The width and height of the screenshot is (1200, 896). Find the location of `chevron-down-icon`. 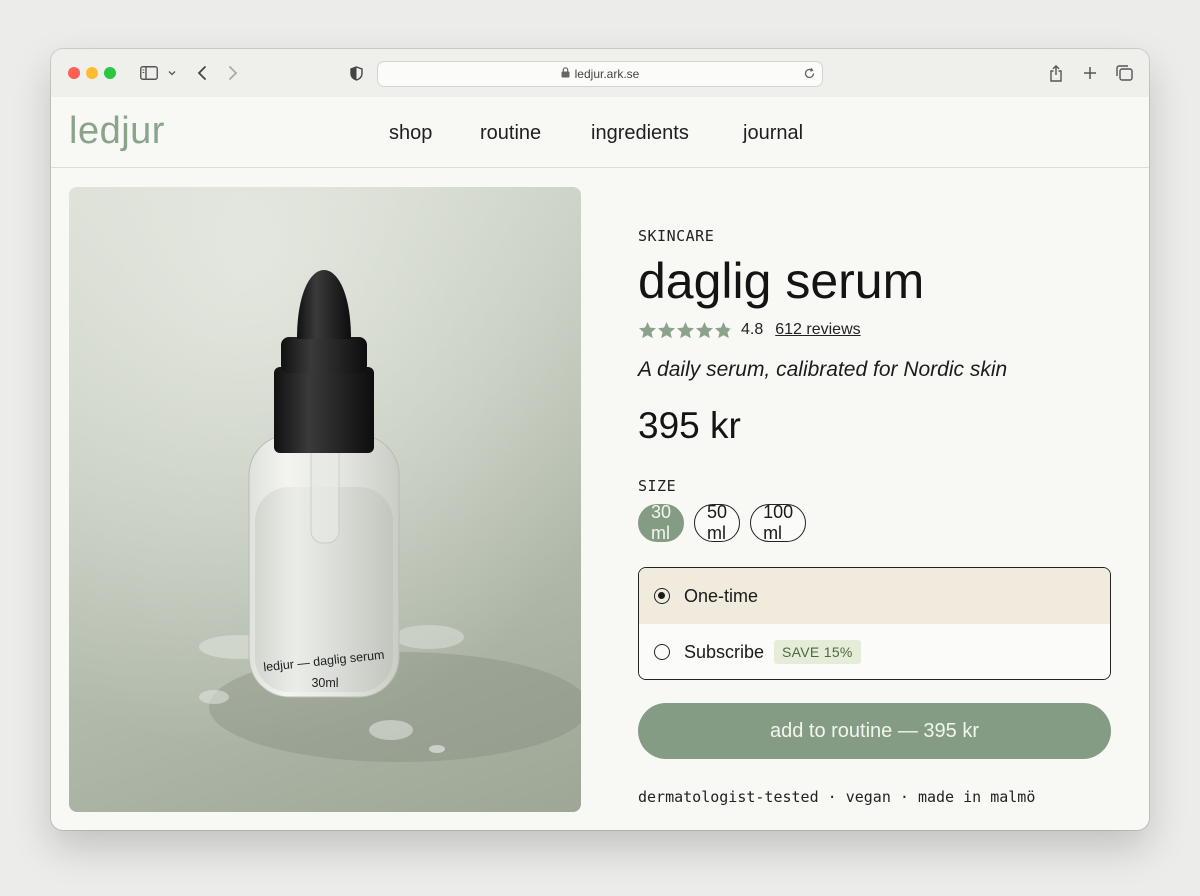

chevron-down-icon is located at coordinates (172, 73).